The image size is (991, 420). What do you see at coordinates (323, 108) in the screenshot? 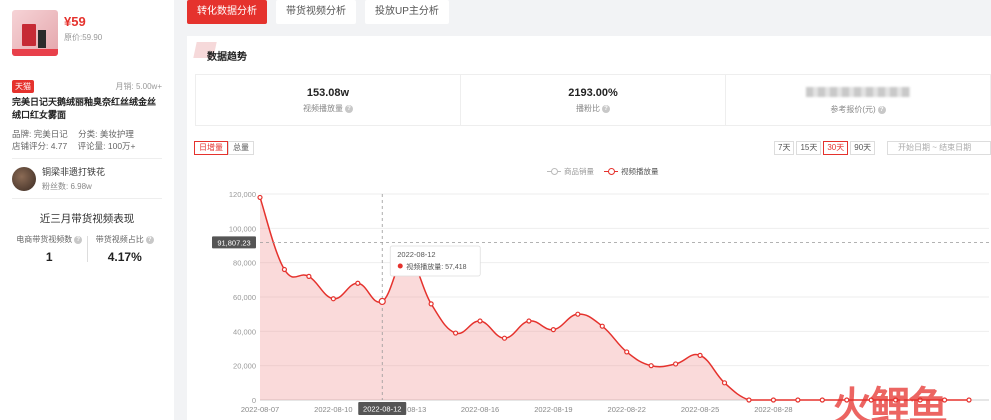
I see `kpi-label: 视频播放量` at bounding box center [323, 108].